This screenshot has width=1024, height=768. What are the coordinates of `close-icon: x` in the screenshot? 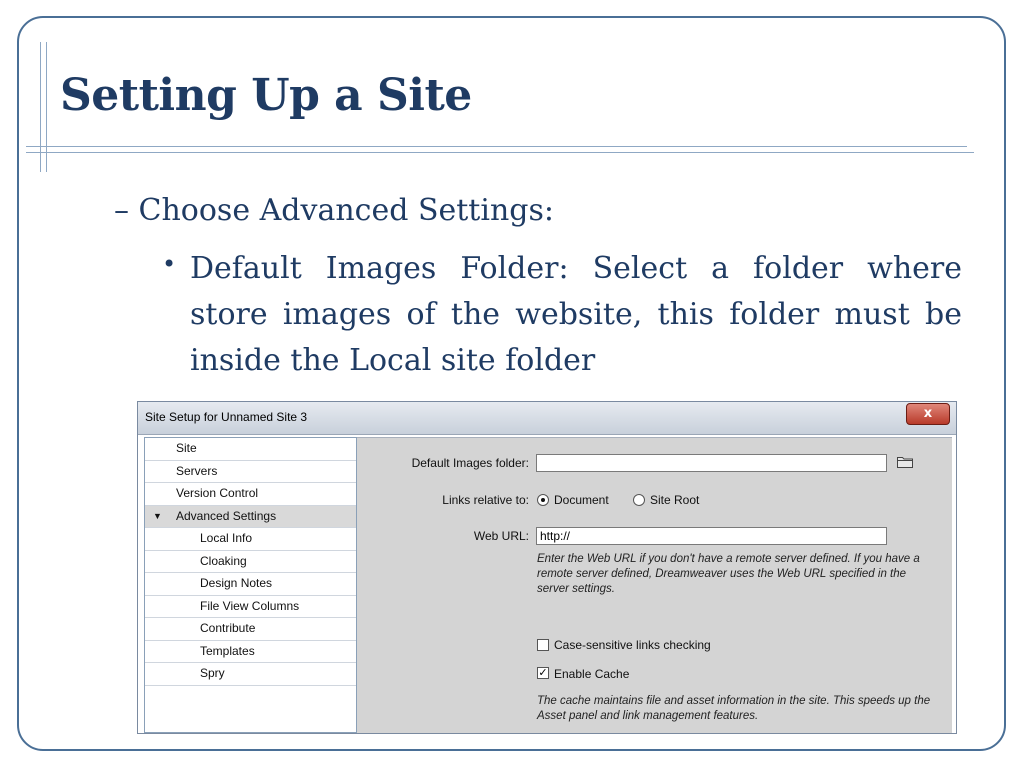 It's located at (928, 413).